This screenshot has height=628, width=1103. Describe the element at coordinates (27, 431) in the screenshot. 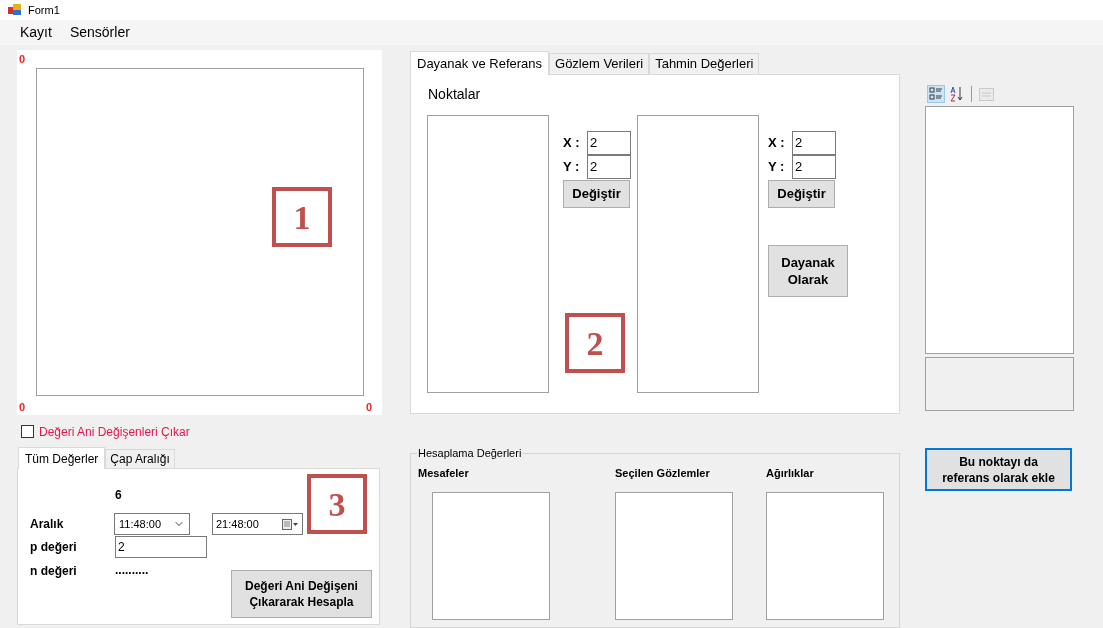

I see `checkbox` at that location.